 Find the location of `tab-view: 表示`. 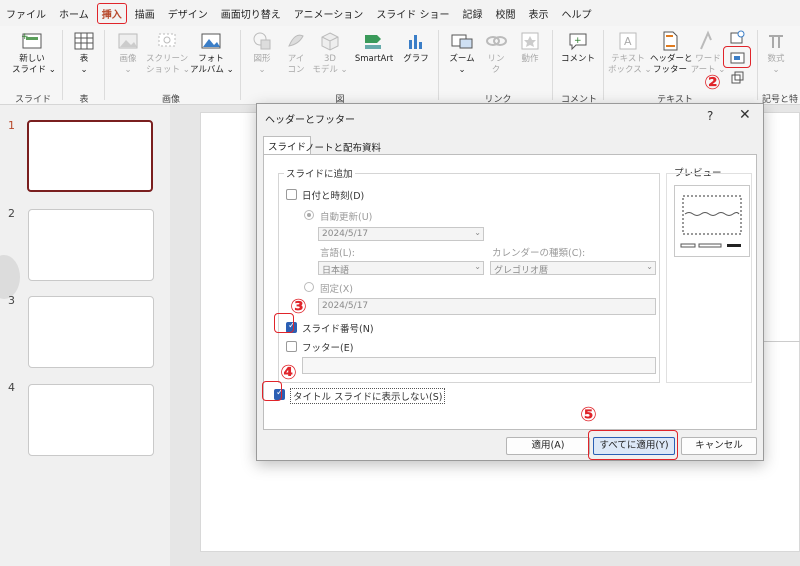

tab-view: 表示 is located at coordinates (539, 13).